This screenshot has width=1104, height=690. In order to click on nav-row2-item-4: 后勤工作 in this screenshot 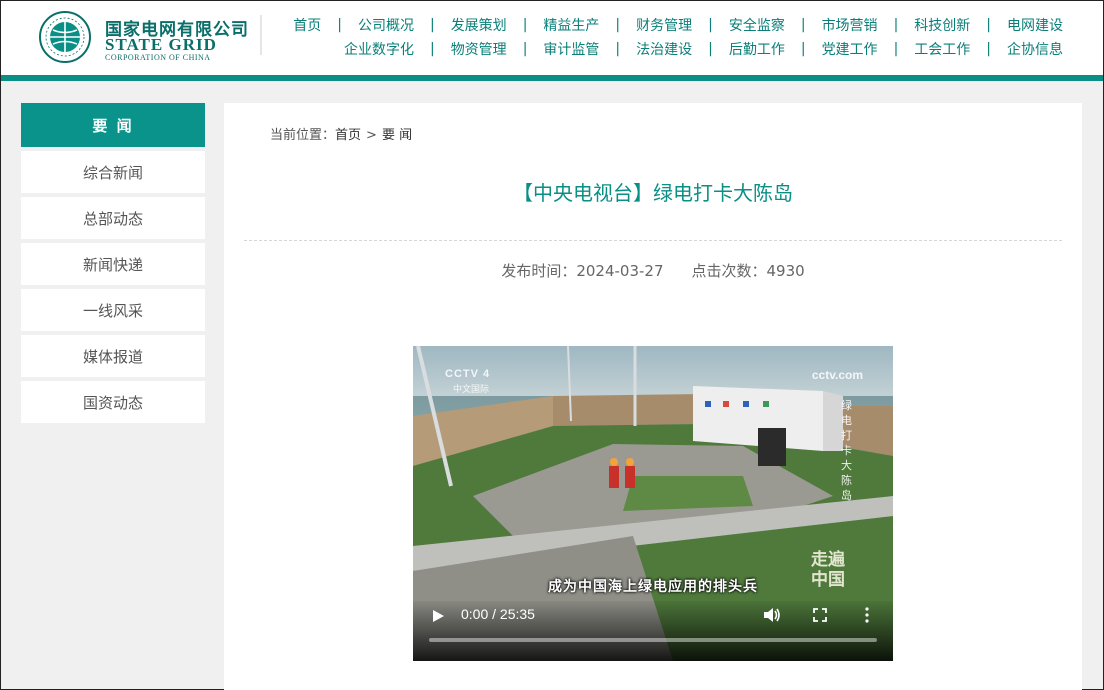, I will do `click(757, 49)`.